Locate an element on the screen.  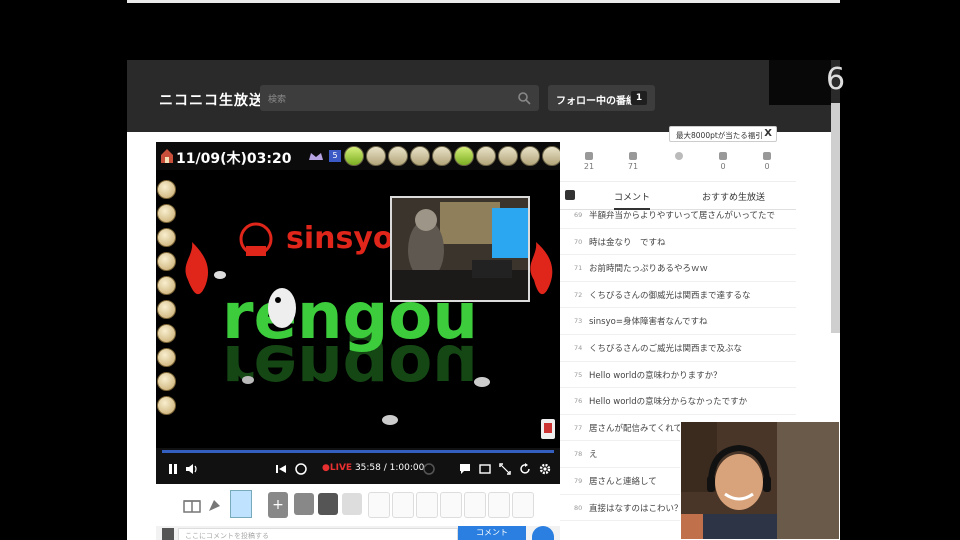
theater-mode-icon is located at coordinates (485, 469).